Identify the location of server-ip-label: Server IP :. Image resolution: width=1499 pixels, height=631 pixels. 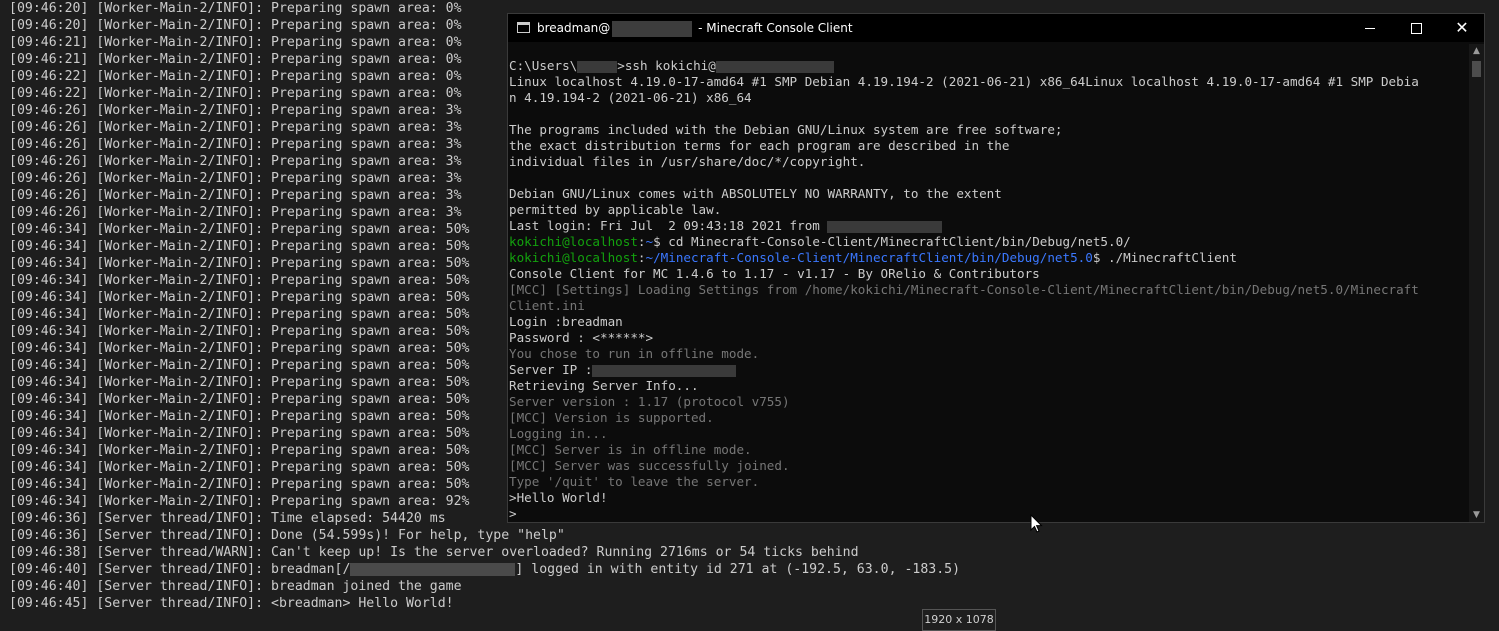
(551, 369).